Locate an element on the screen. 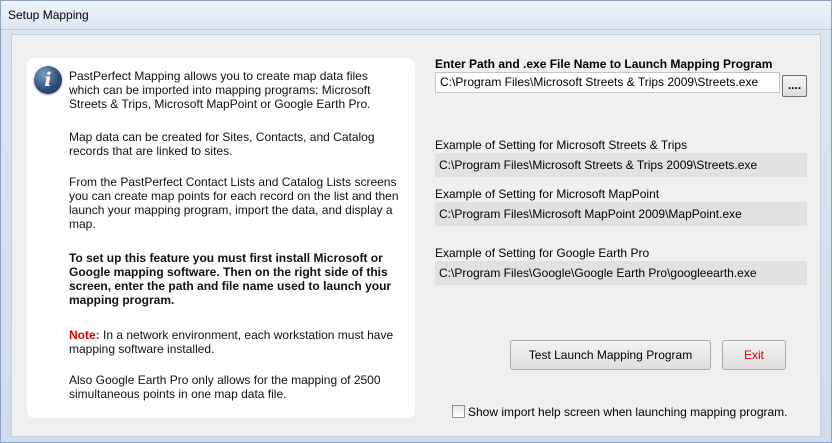 Image resolution: width=832 pixels, height=443 pixels. test-launch-button: Test Launch Mapping Program is located at coordinates (610, 355).